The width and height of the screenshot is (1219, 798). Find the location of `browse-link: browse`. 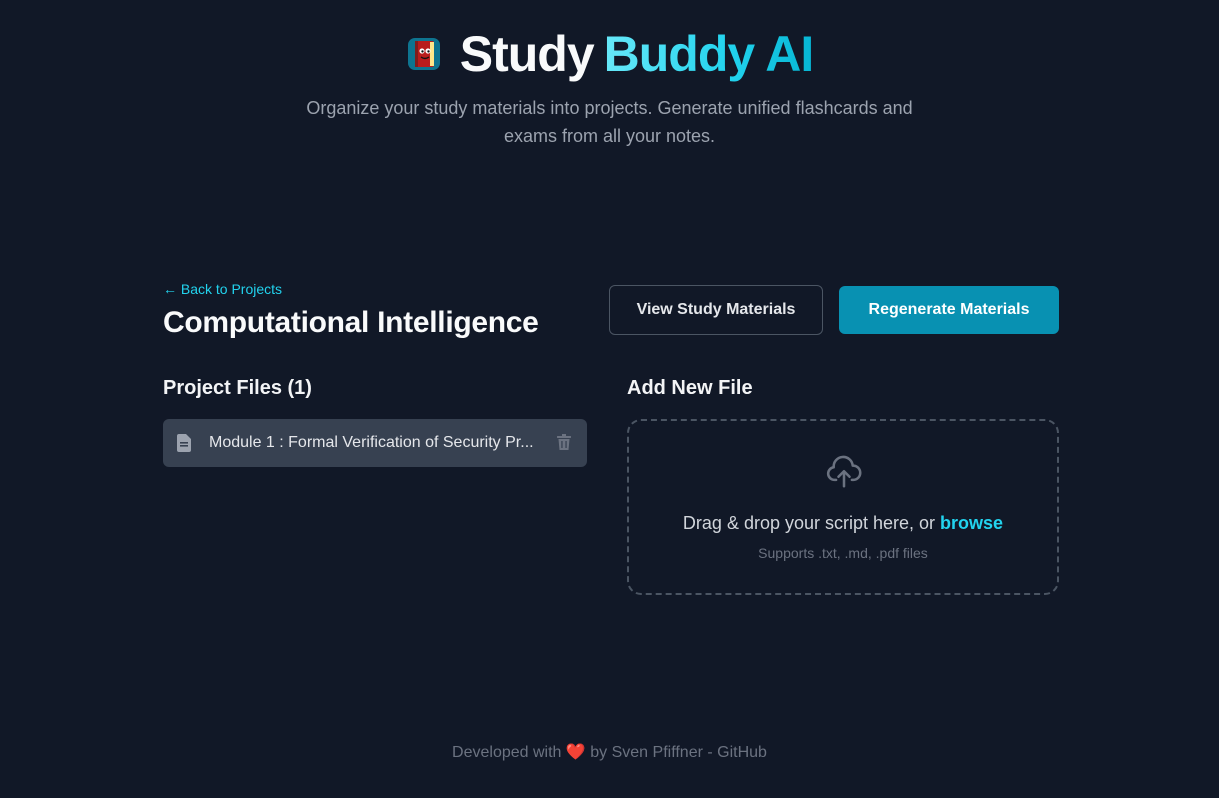

browse-link: browse is located at coordinates (971, 523).